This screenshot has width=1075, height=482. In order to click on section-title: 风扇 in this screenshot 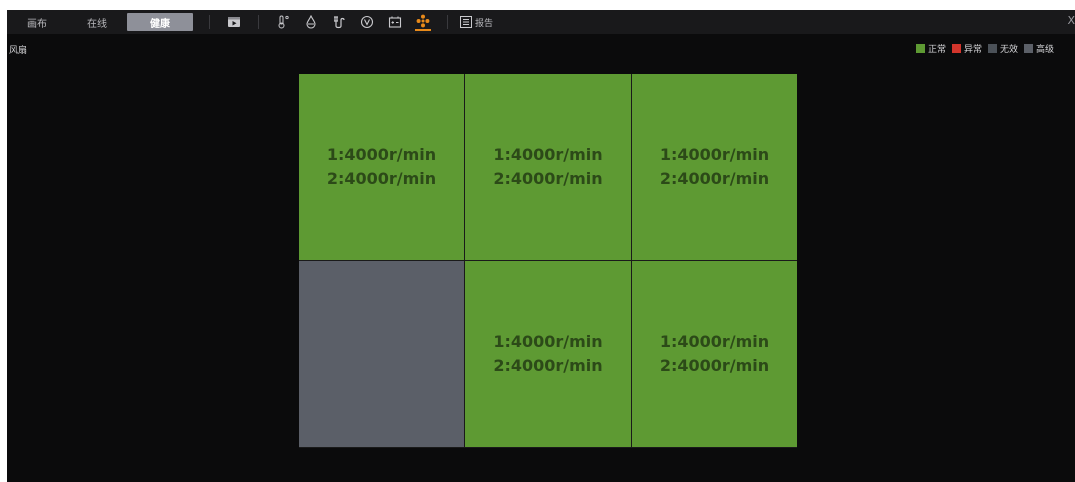, I will do `click(18, 51)`.